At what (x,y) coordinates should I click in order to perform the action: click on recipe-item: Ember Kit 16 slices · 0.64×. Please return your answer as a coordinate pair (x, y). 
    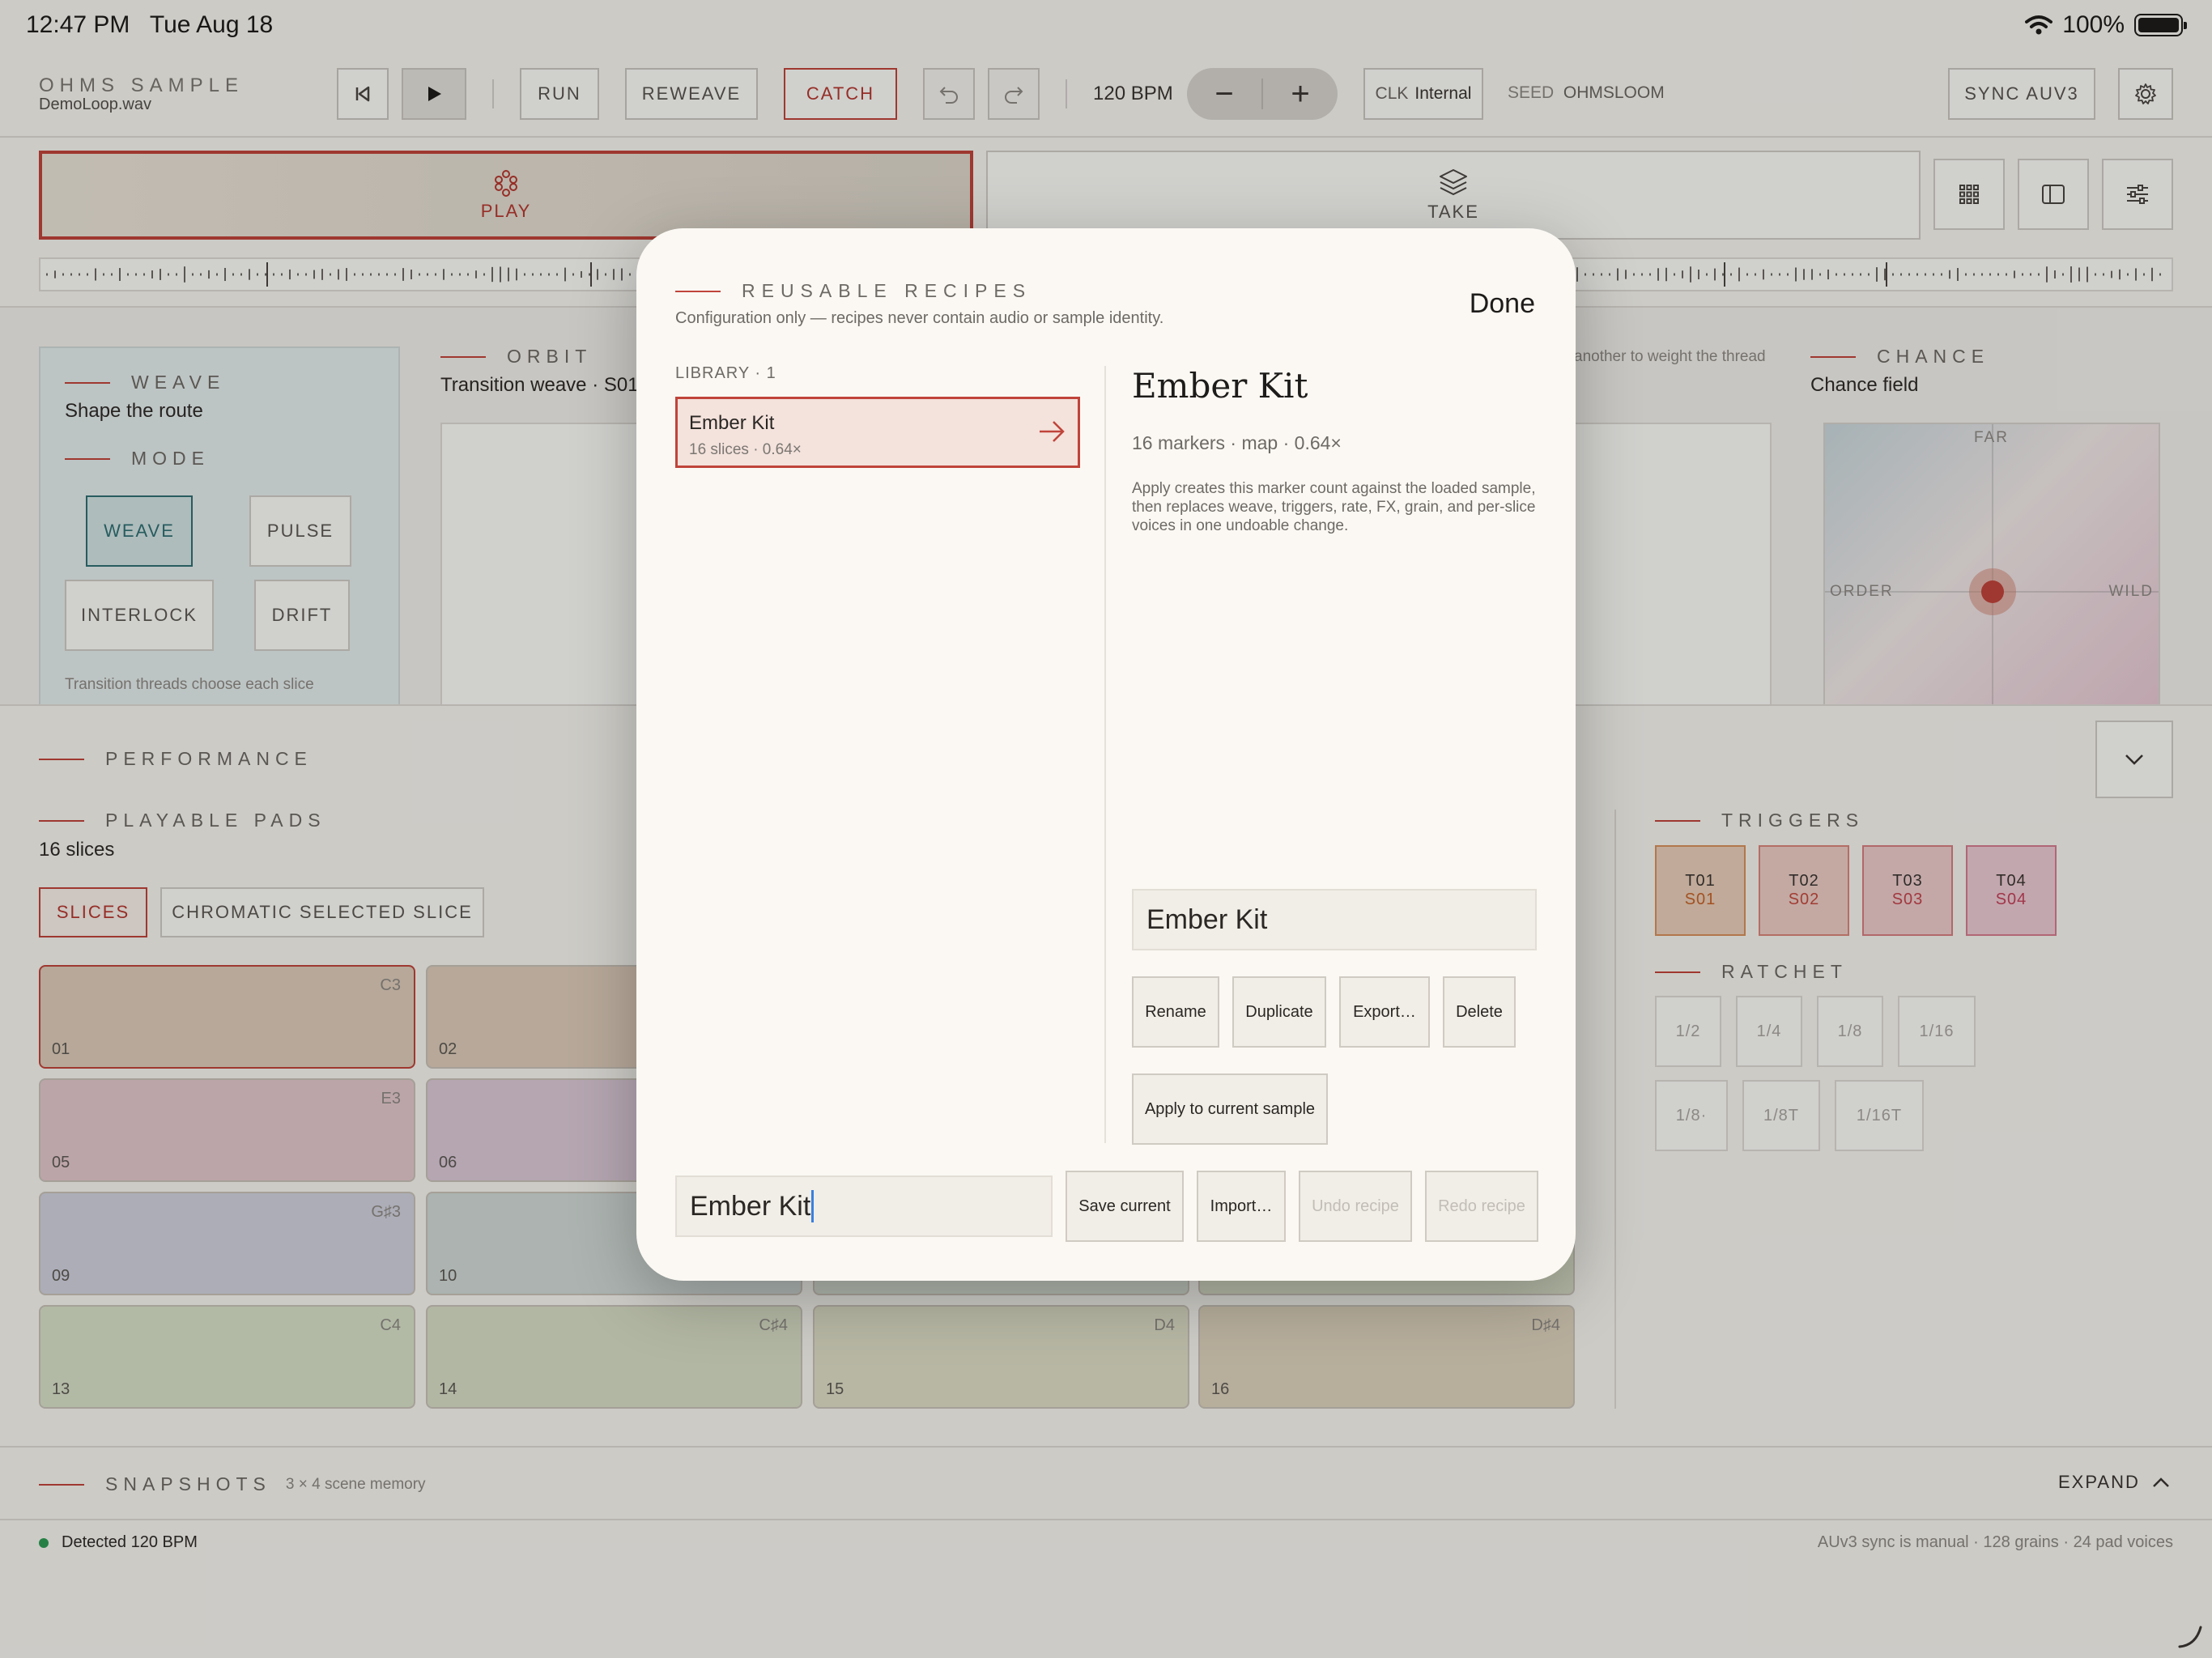
    Looking at the image, I should click on (877, 432).